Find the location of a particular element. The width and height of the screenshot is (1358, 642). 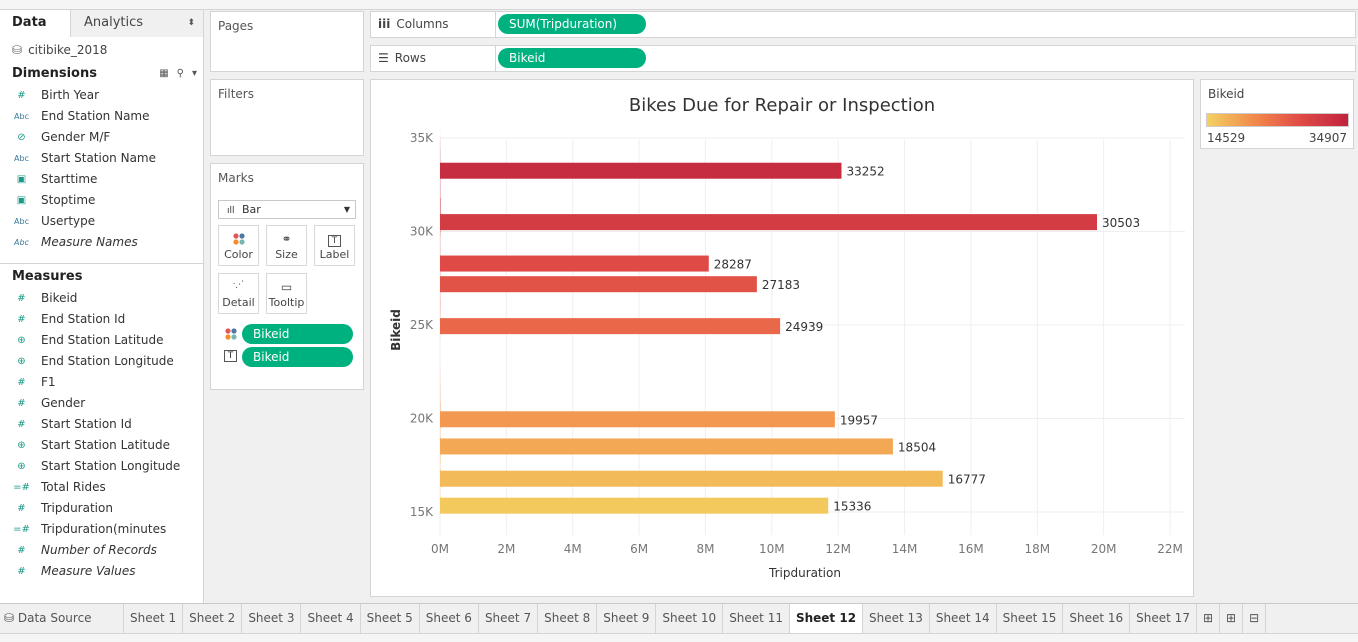

mark-type-value: Bar is located at coordinates (251, 209).